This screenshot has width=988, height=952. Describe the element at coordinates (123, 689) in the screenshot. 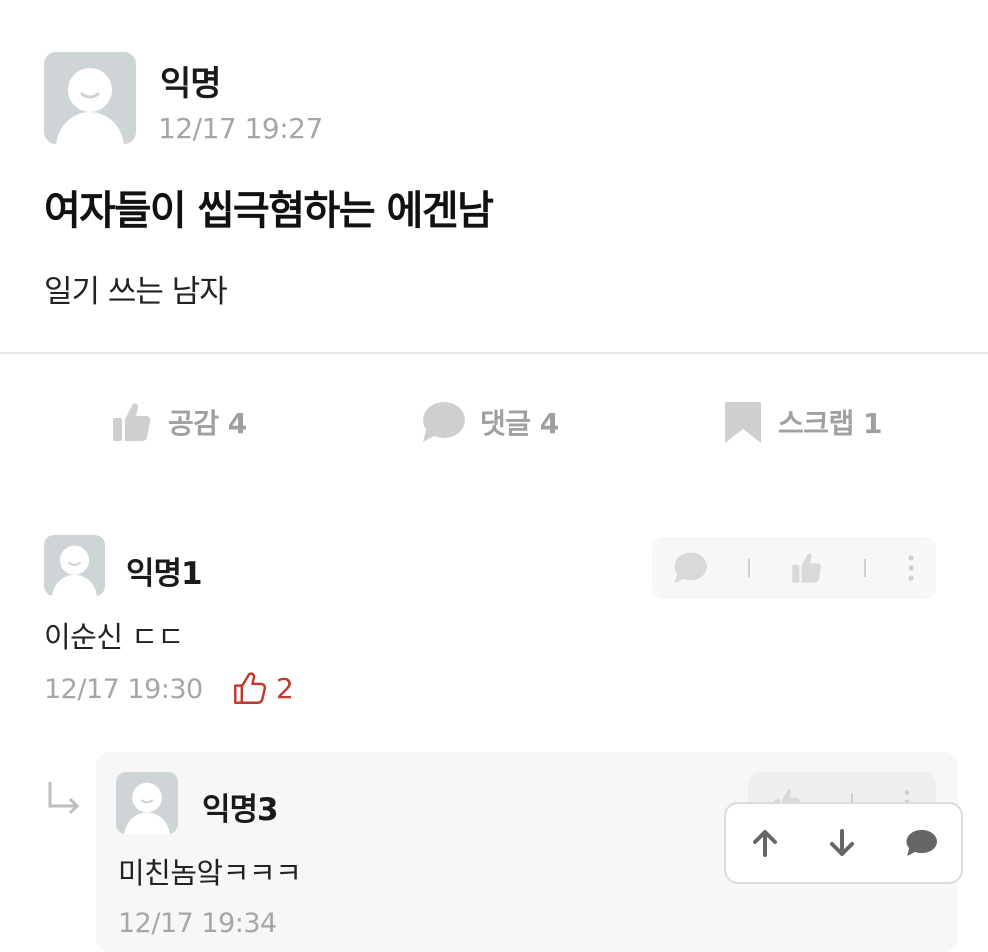

I see `comment-time: 12/17 19:30` at that location.